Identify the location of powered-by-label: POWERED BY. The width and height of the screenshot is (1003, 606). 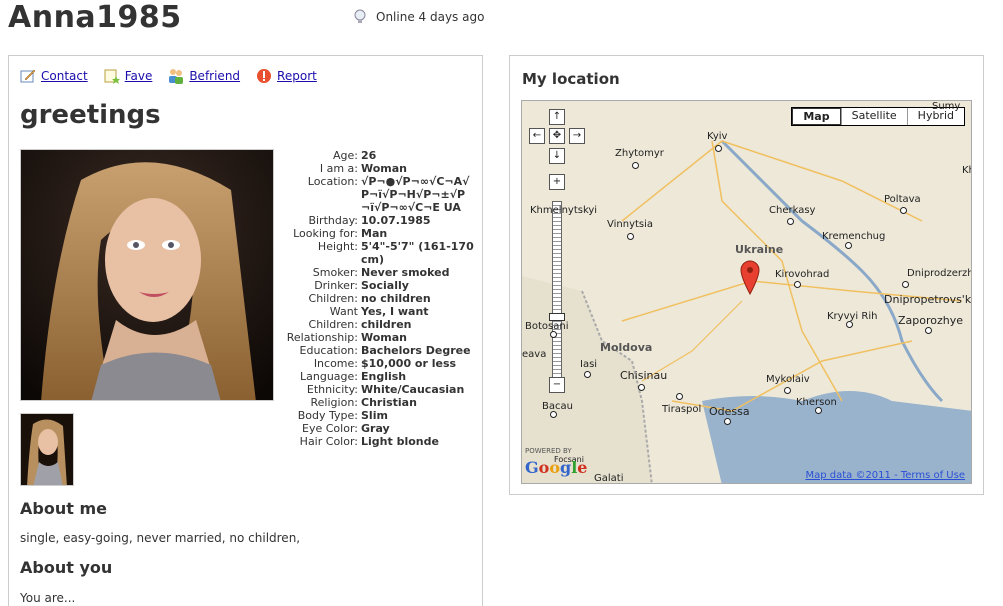
(548, 451).